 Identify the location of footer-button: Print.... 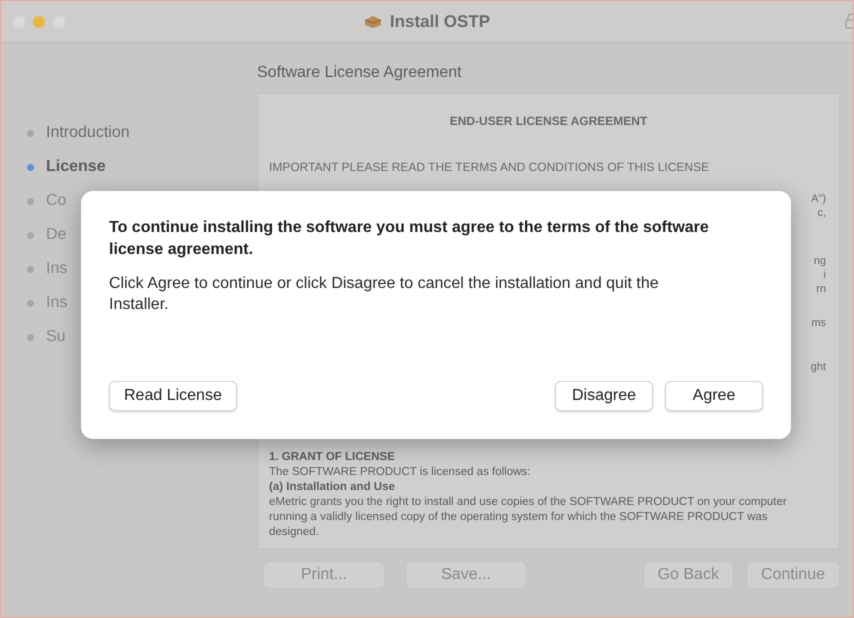
(324, 575).